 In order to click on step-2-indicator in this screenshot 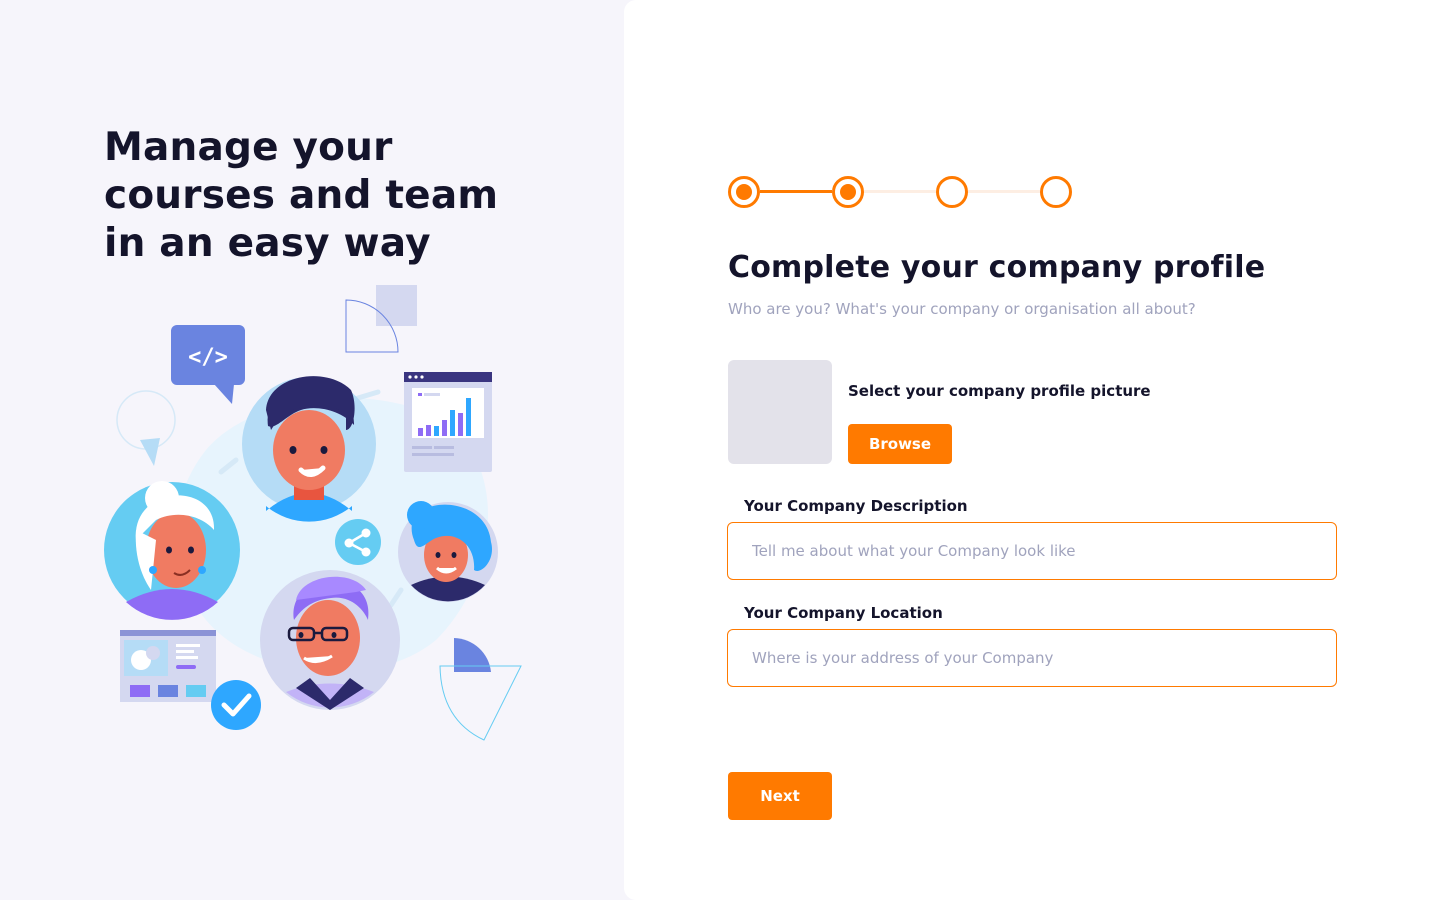, I will do `click(848, 192)`.